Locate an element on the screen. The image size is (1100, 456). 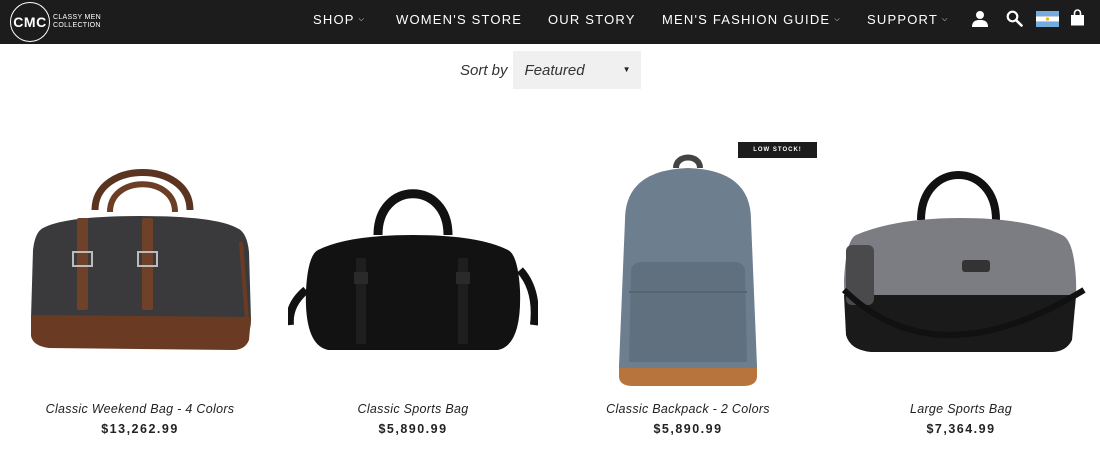
nav-item-shop: SHOP ⌵ is located at coordinates (339, 19).